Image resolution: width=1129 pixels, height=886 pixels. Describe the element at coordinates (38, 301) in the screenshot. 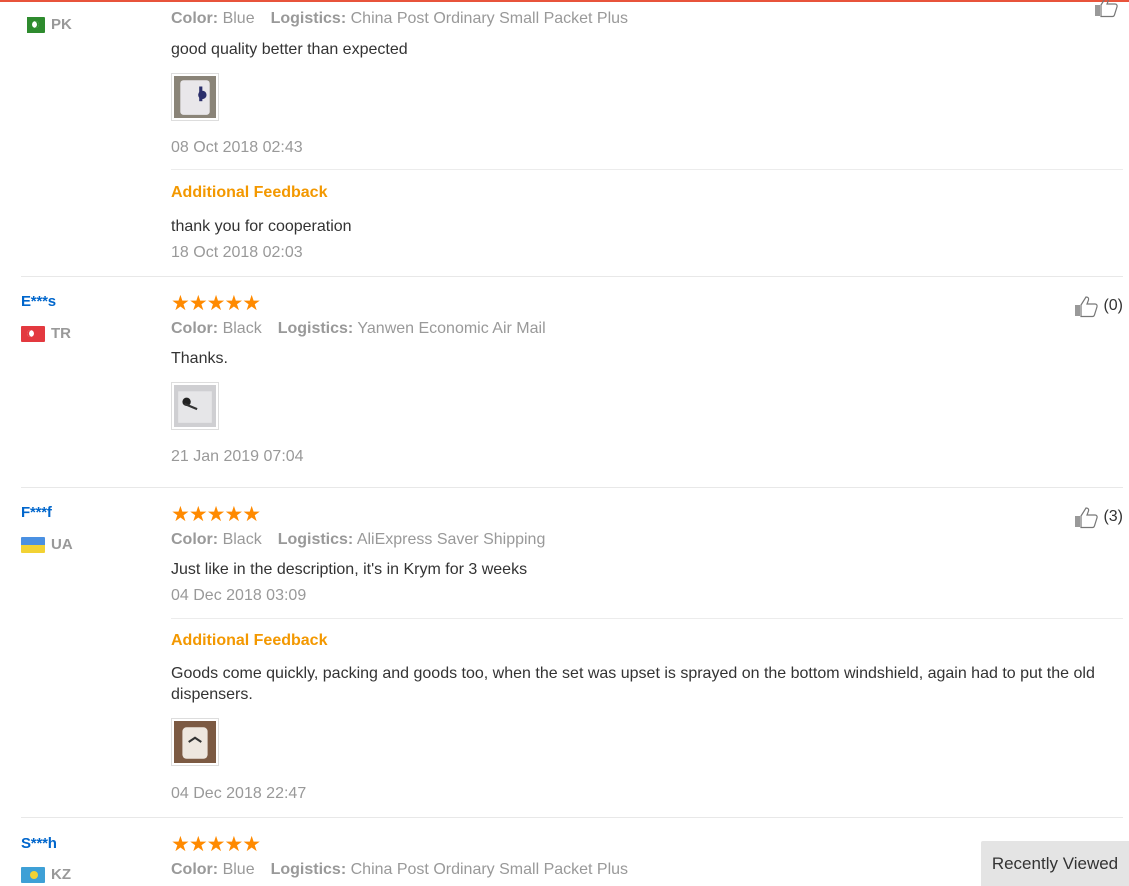

I see `reviewer-name: E***s` at that location.